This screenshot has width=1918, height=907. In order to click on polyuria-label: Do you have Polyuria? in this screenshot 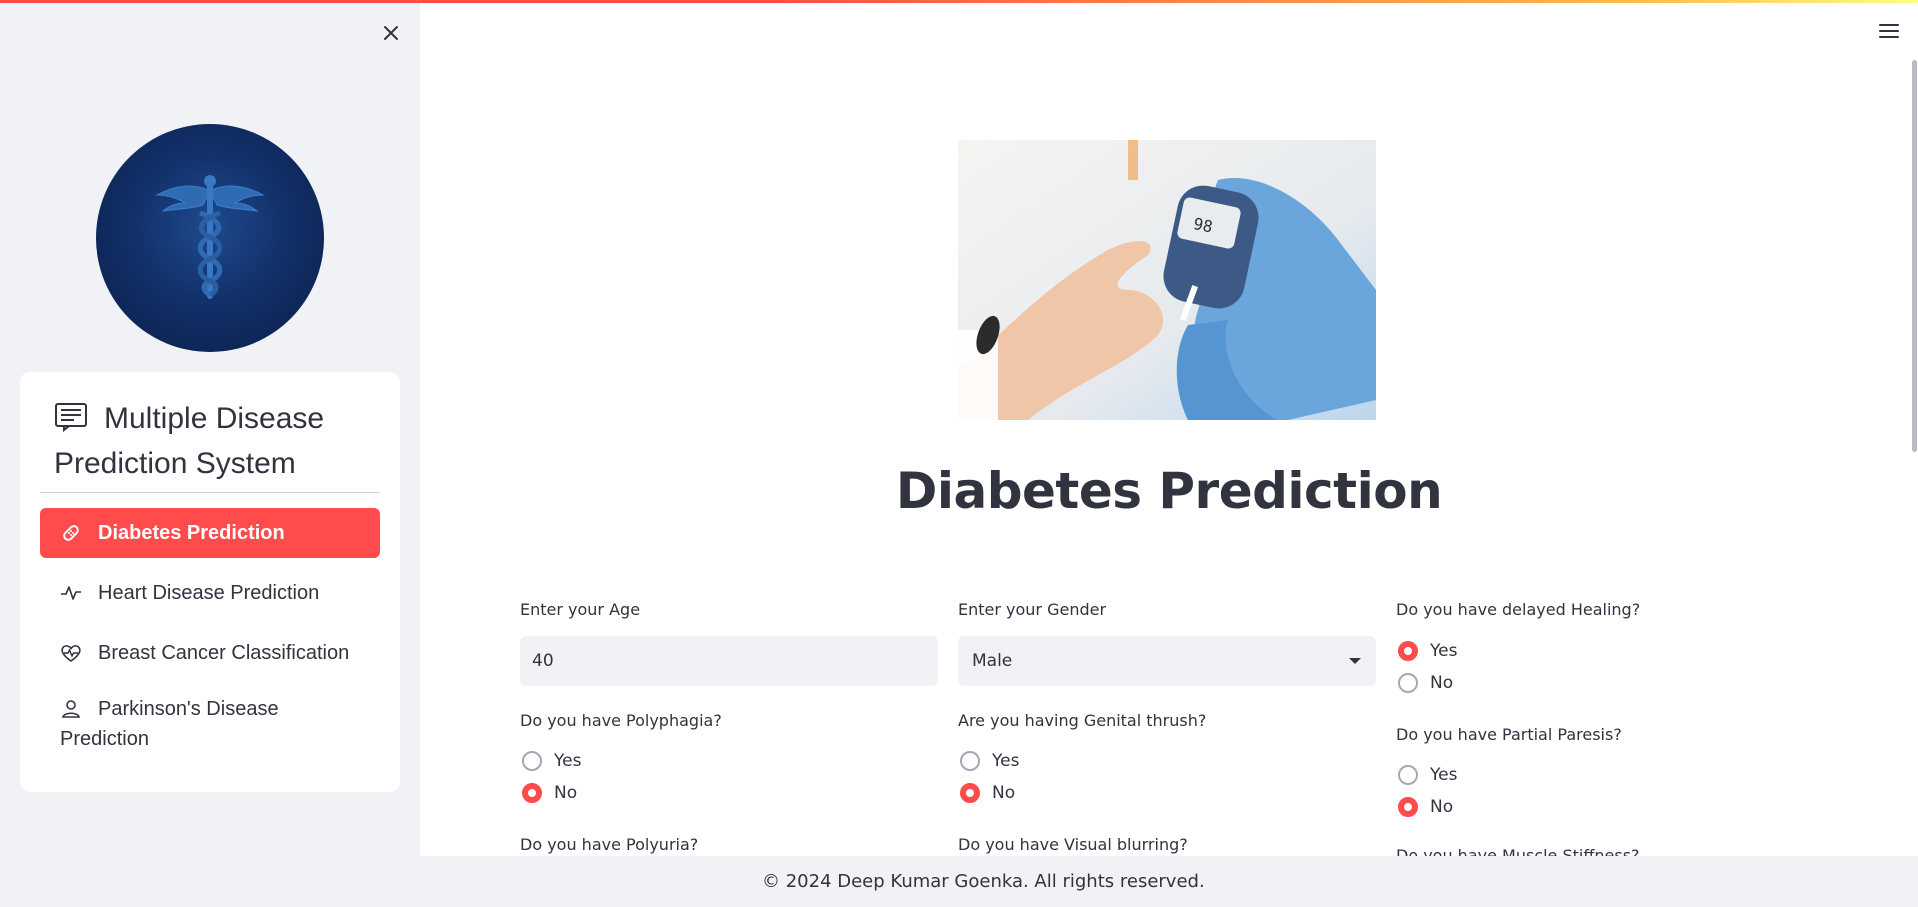, I will do `click(609, 844)`.